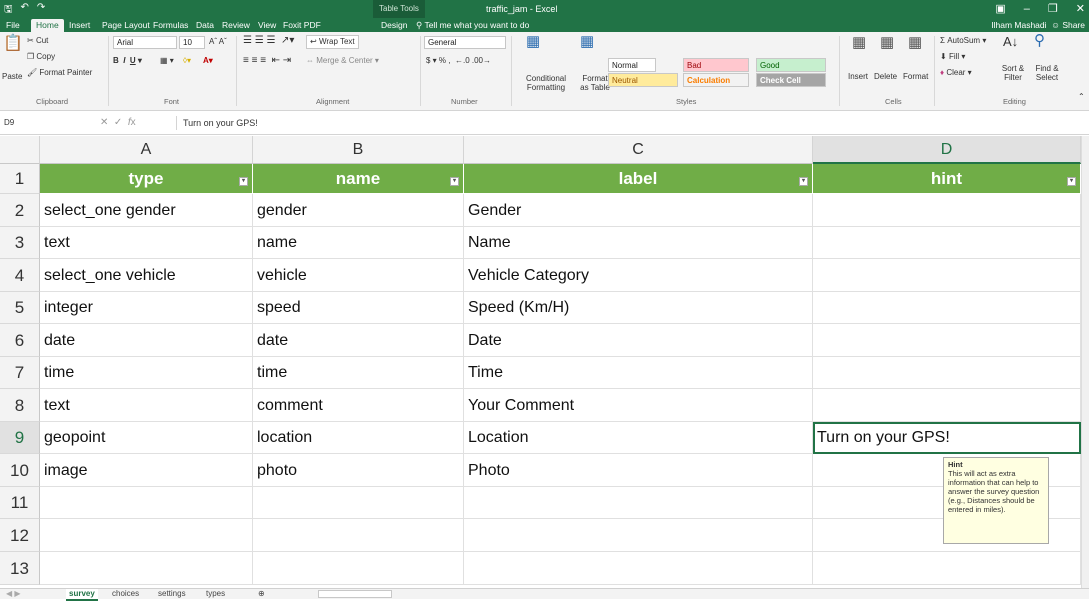 The image size is (1089, 601). I want to click on cell-d7, so click(947, 373).